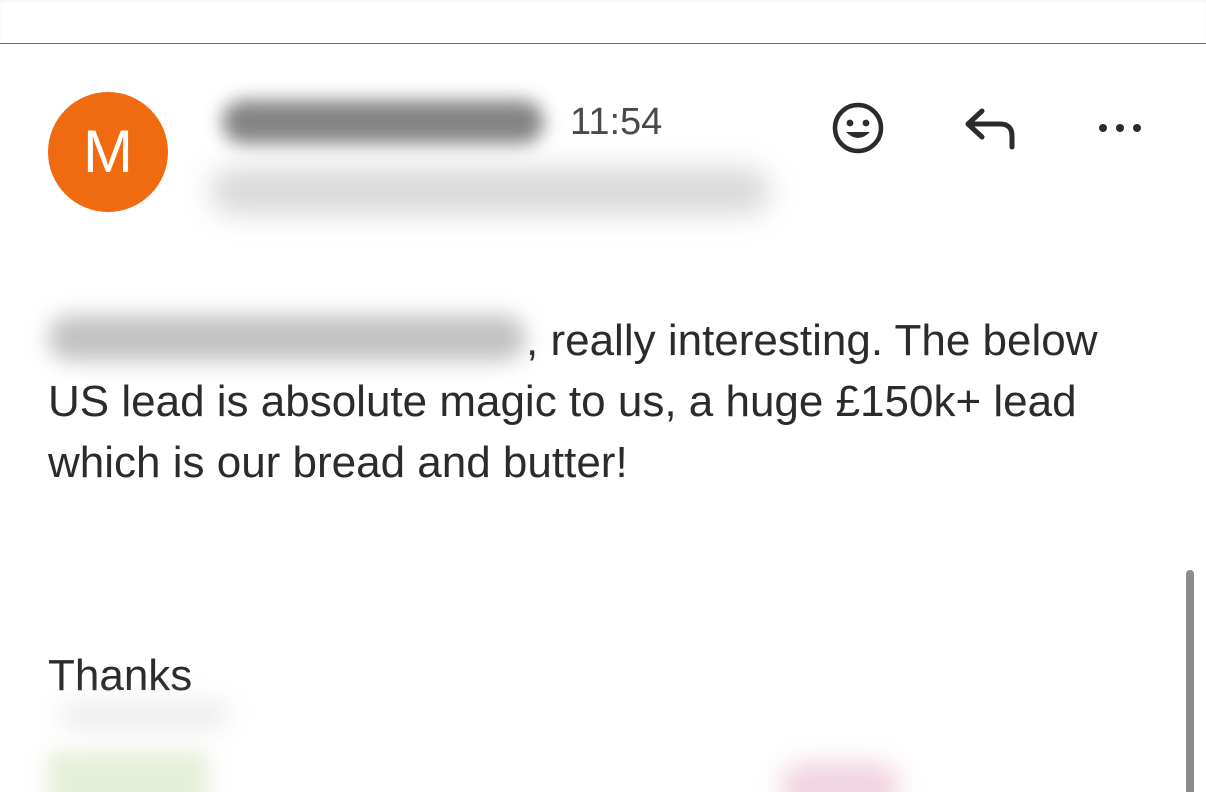 The image size is (1206, 792). I want to click on emoji-reaction-button, so click(858, 128).